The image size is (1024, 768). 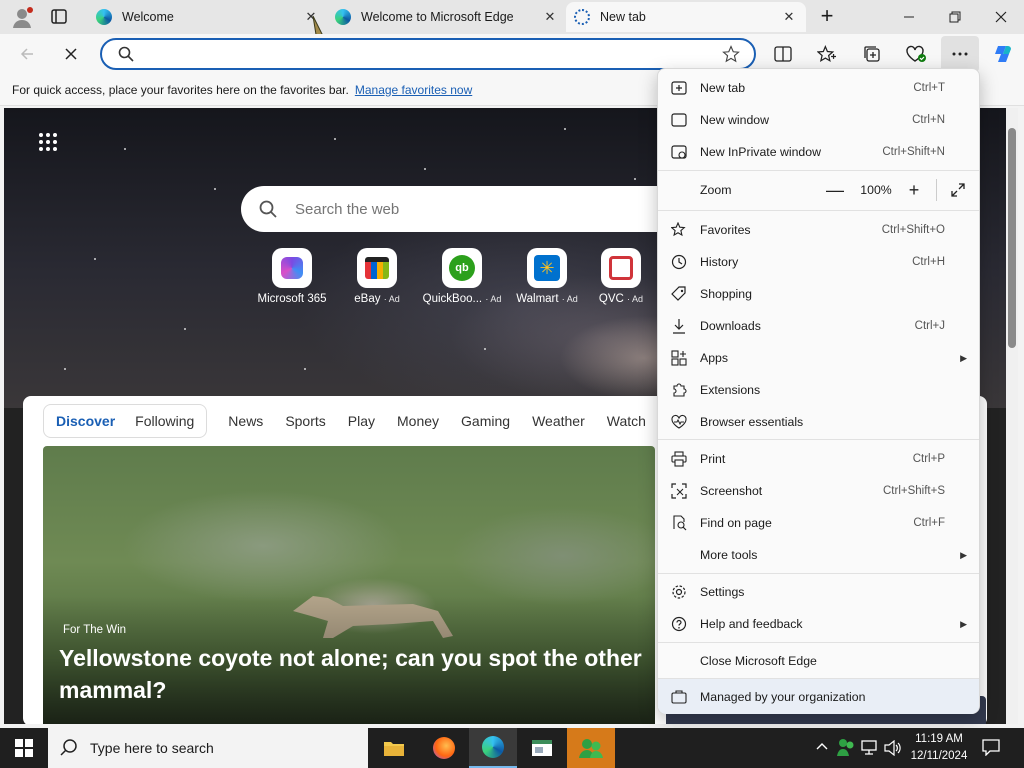 I want to click on ad-badge: · Ad, so click(x=569, y=299).